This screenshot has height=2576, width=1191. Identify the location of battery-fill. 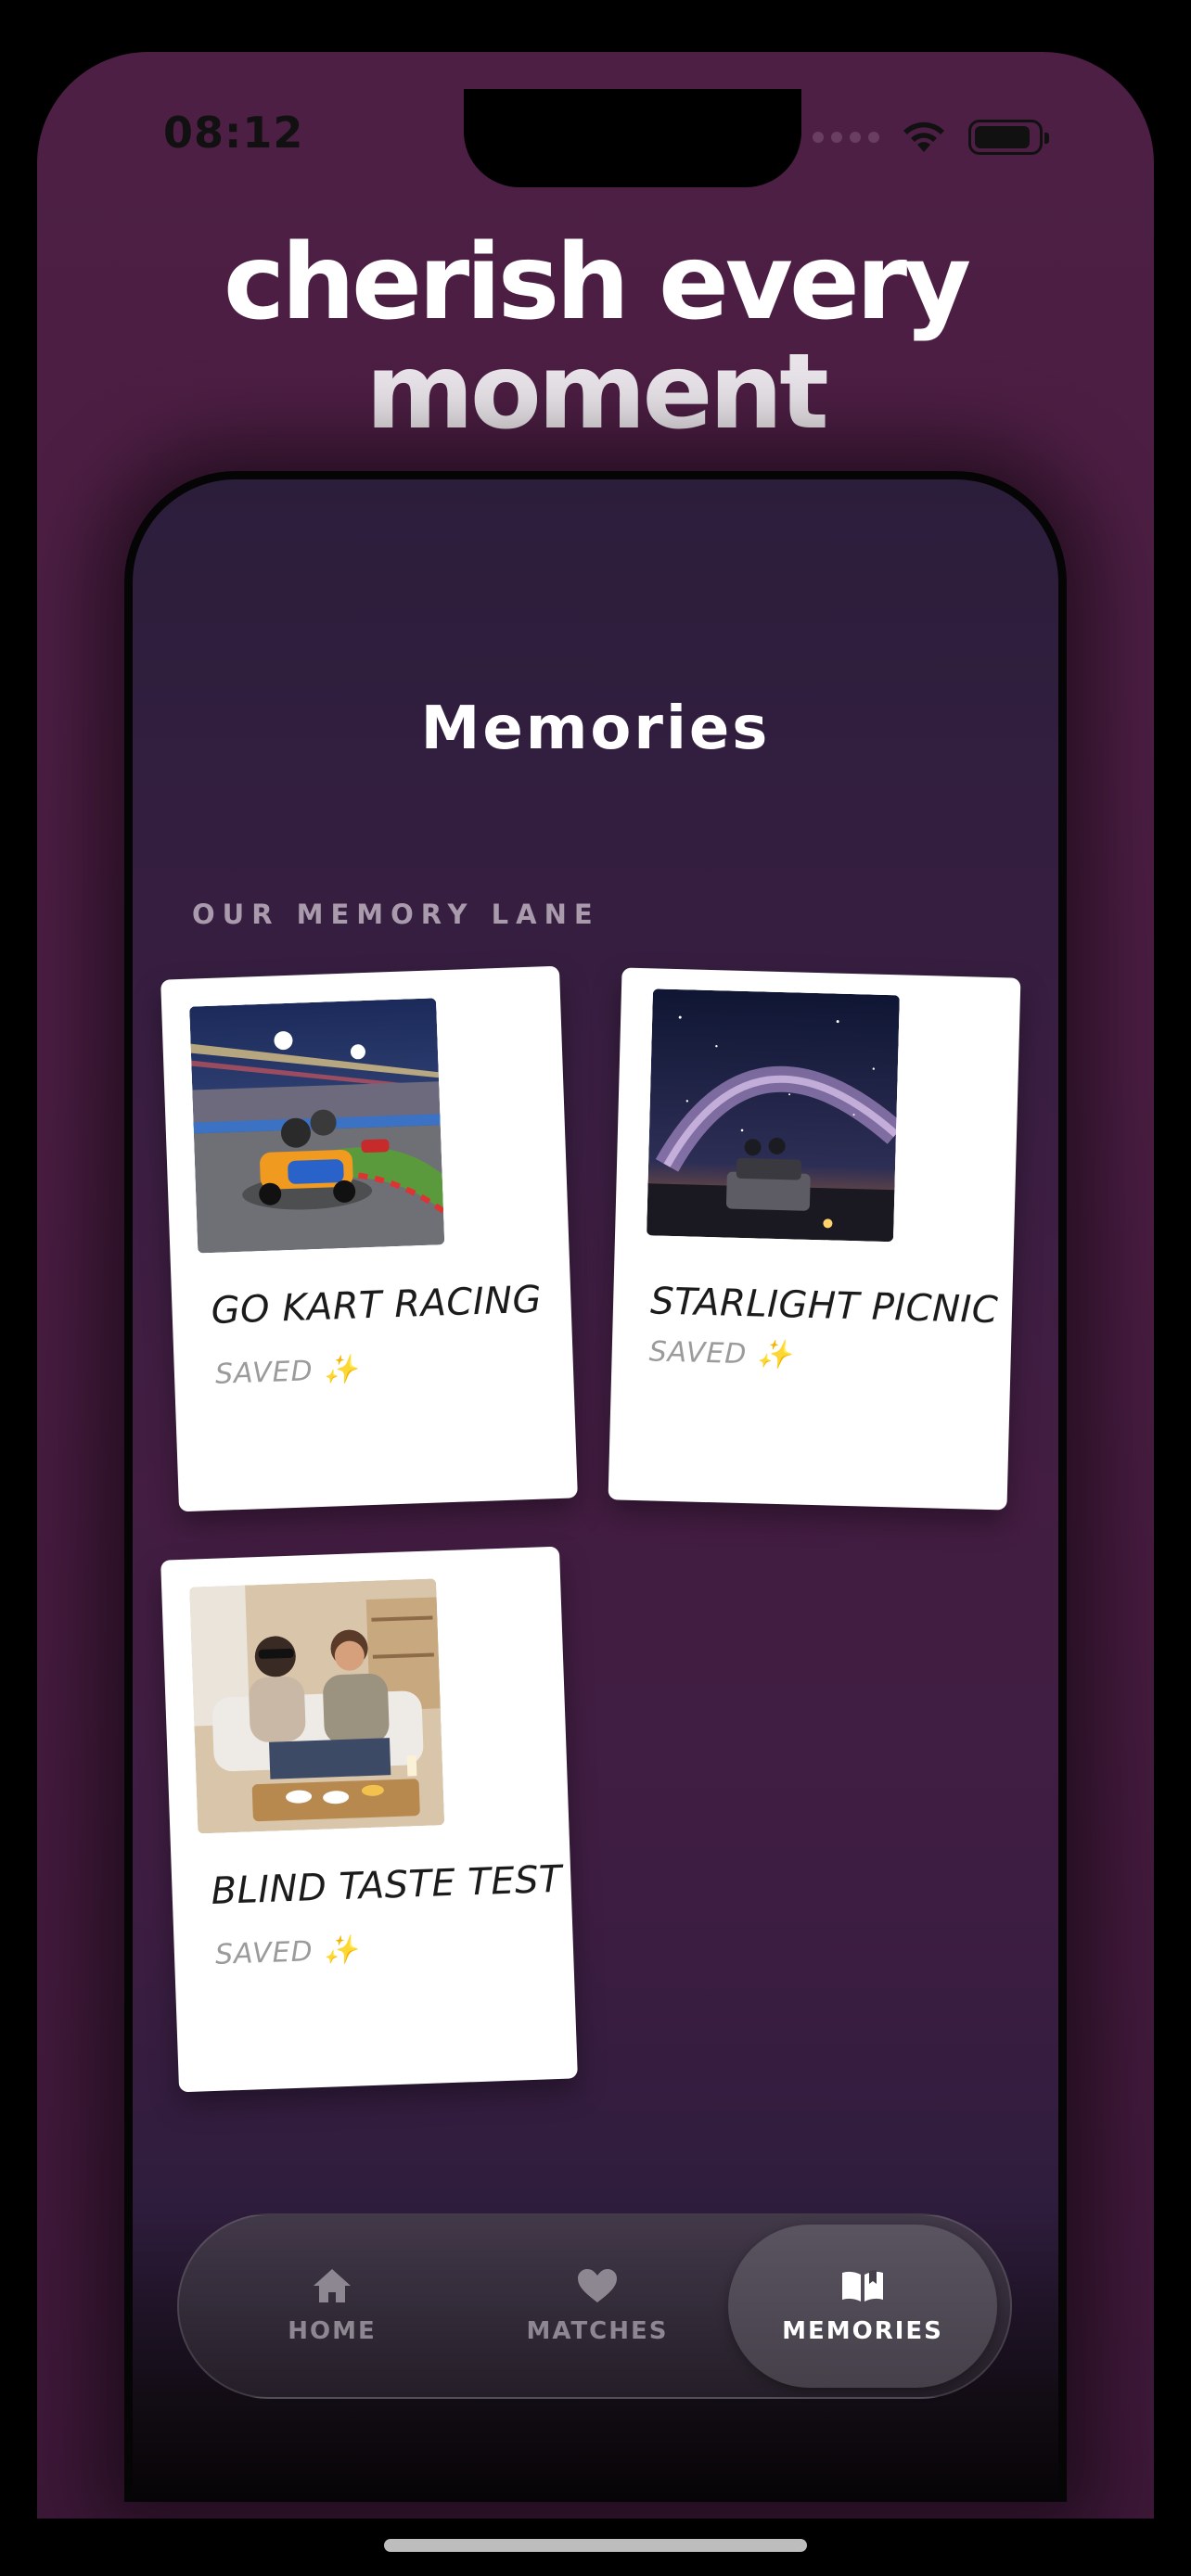
(1003, 137).